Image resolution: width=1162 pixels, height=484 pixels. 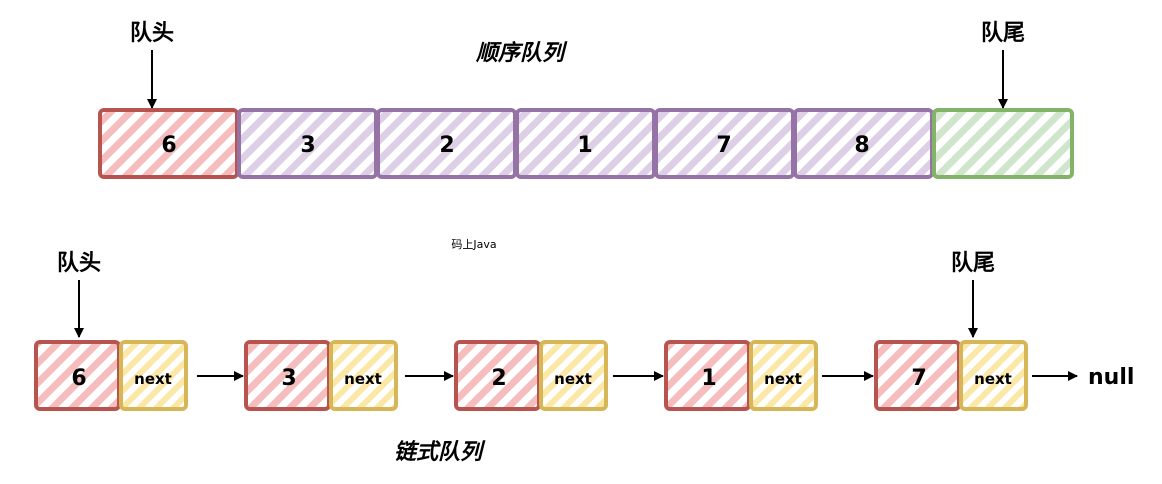 What do you see at coordinates (79, 263) in the screenshot?
I see `linked-head-label: 队头` at bounding box center [79, 263].